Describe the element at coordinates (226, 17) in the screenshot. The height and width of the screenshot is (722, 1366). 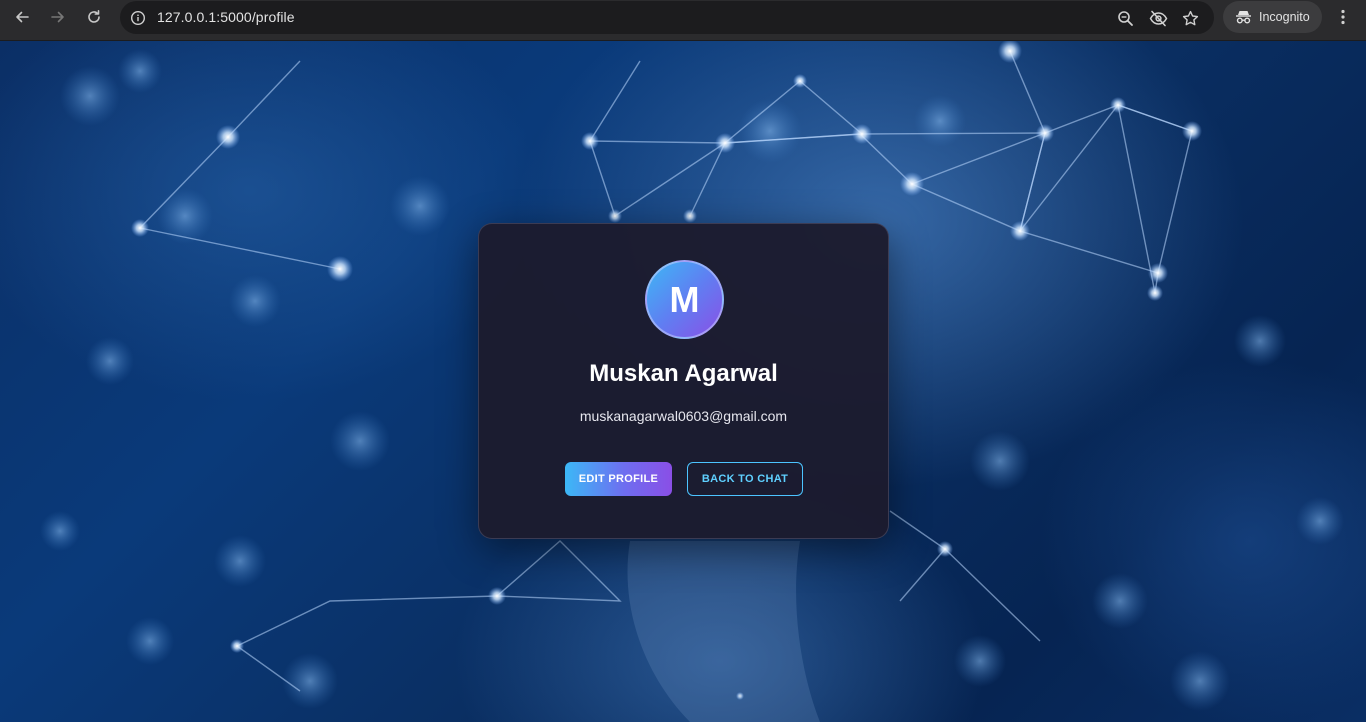
I see `url-text: 127.0.0.1:5000/profile` at that location.